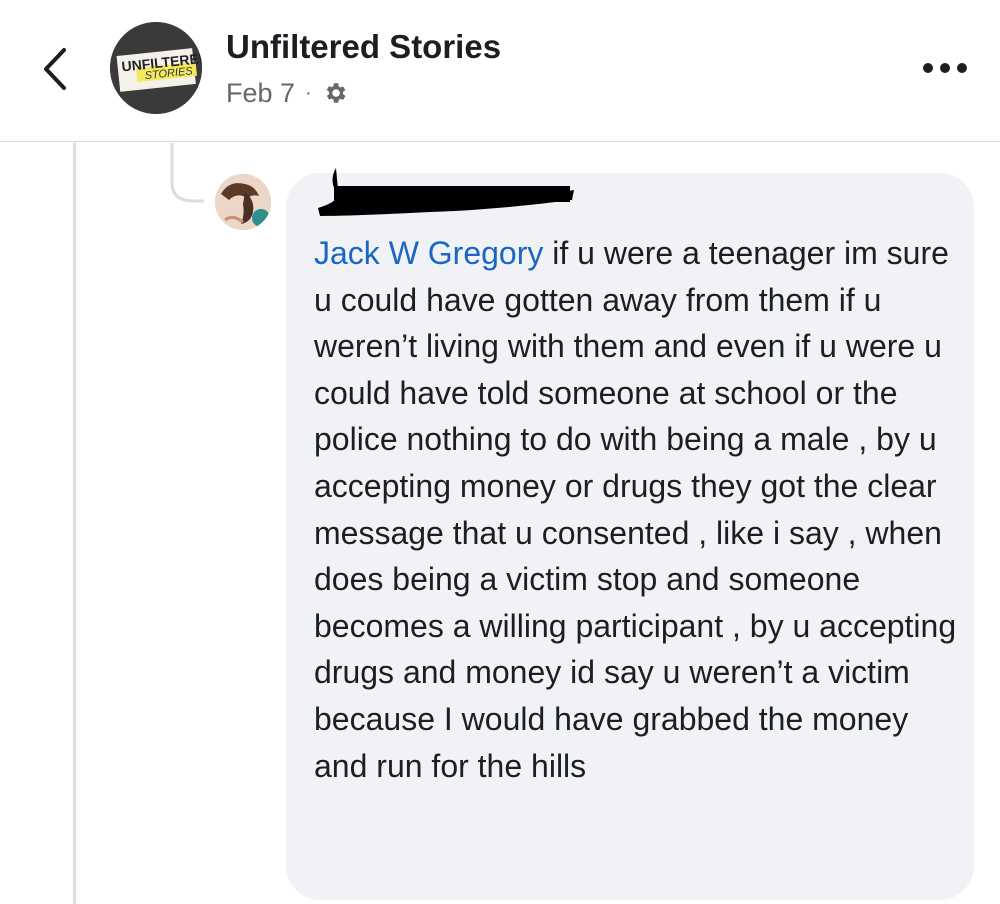 Image resolution: width=1000 pixels, height=904 pixels. Describe the element at coordinates (428, 253) in the screenshot. I see `mention-link: Jack W Gregory` at that location.